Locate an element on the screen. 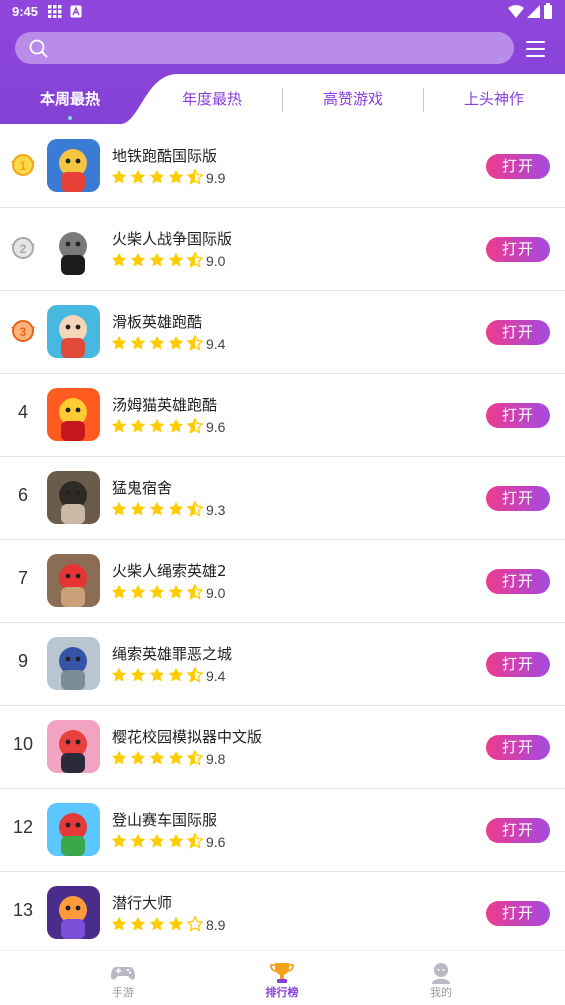  rope-hero-2-icon is located at coordinates (73, 580).